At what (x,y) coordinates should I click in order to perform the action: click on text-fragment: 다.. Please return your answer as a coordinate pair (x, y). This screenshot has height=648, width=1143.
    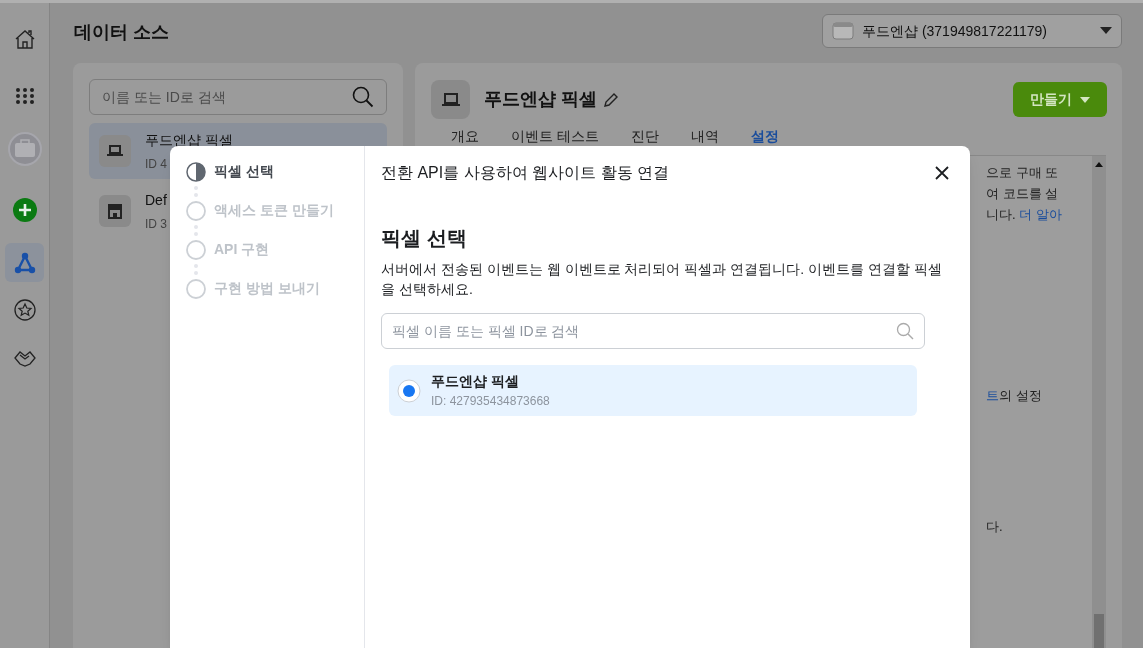
    Looking at the image, I should click on (995, 527).